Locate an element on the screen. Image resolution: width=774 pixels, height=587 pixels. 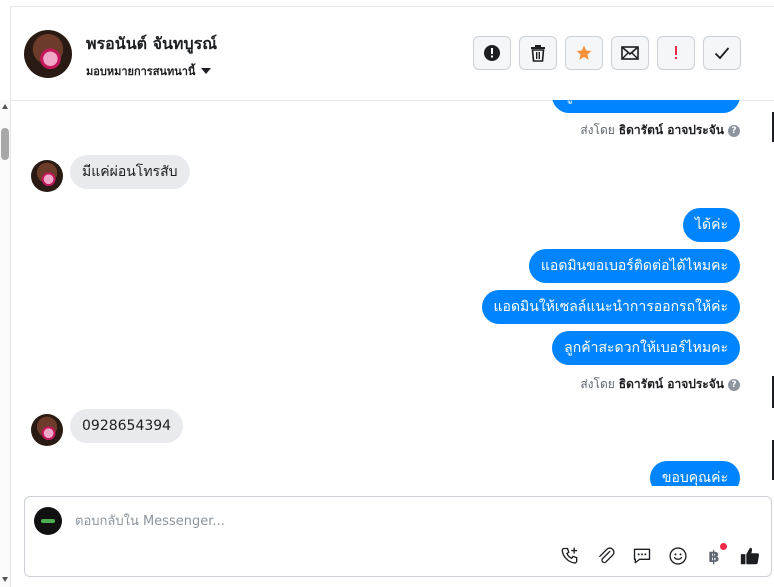
mark-unread-button is located at coordinates (630, 53).